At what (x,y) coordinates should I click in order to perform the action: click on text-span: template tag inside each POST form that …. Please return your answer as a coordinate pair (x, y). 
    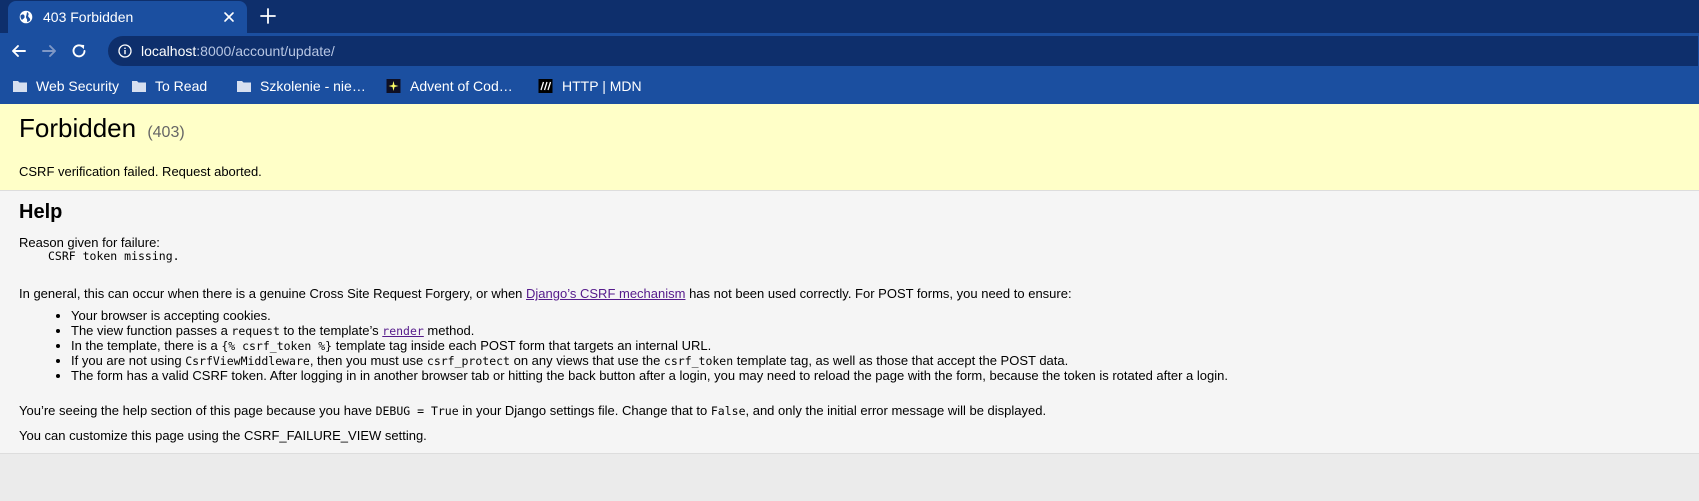
    Looking at the image, I should click on (522, 345).